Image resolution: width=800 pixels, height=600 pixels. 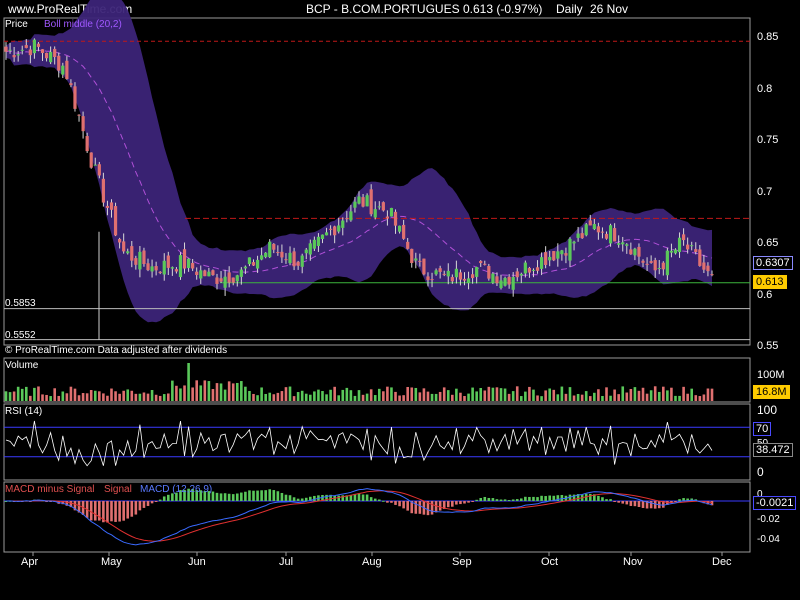 What do you see at coordinates (767, 410) in the screenshot?
I see `rsi-tick: 100` at bounding box center [767, 410].